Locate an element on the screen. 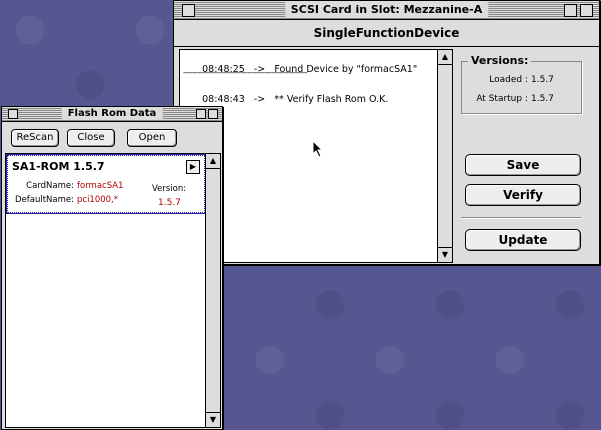 The image size is (601, 430). loaded-value: 1.5.7 is located at coordinates (542, 80).